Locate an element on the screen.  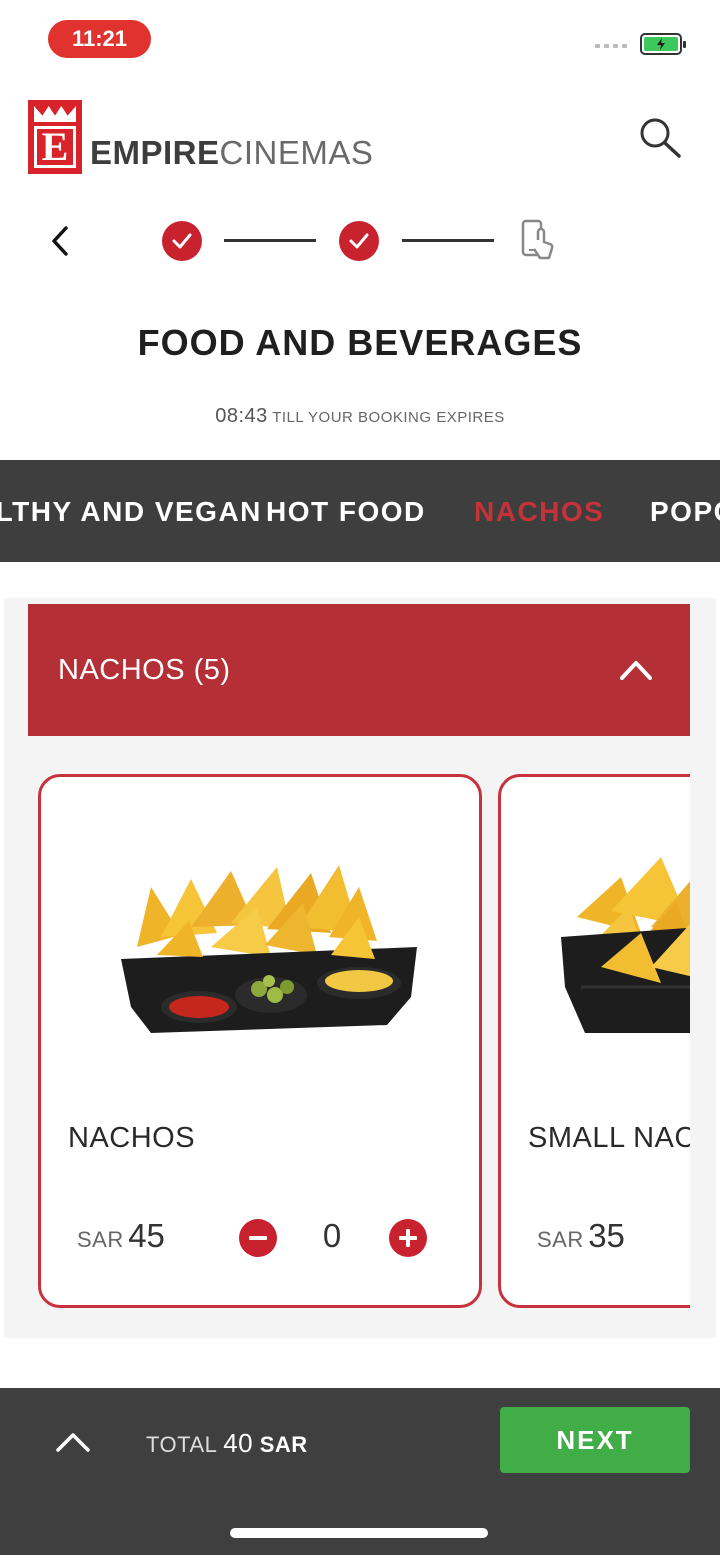
search-icon is located at coordinates (660, 138).